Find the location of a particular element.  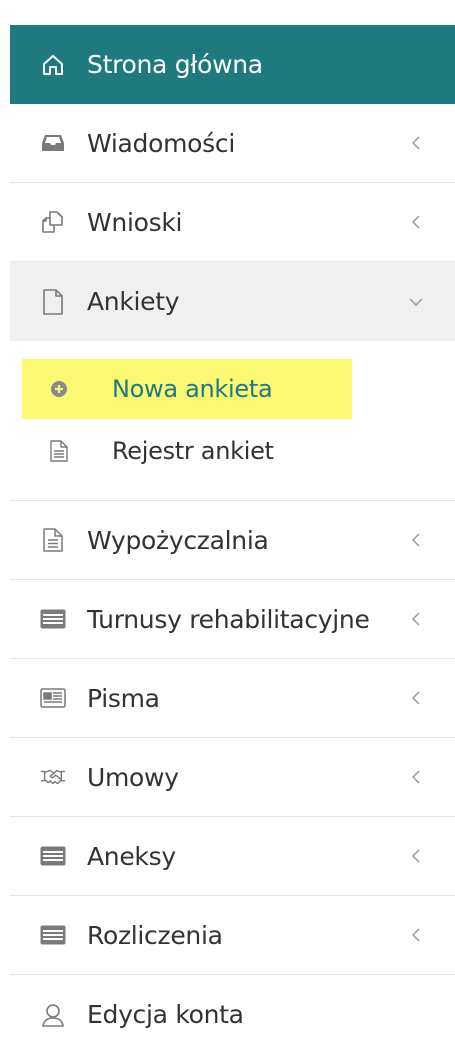

sidebar-item-annexes: Aneksy is located at coordinates (232, 856).